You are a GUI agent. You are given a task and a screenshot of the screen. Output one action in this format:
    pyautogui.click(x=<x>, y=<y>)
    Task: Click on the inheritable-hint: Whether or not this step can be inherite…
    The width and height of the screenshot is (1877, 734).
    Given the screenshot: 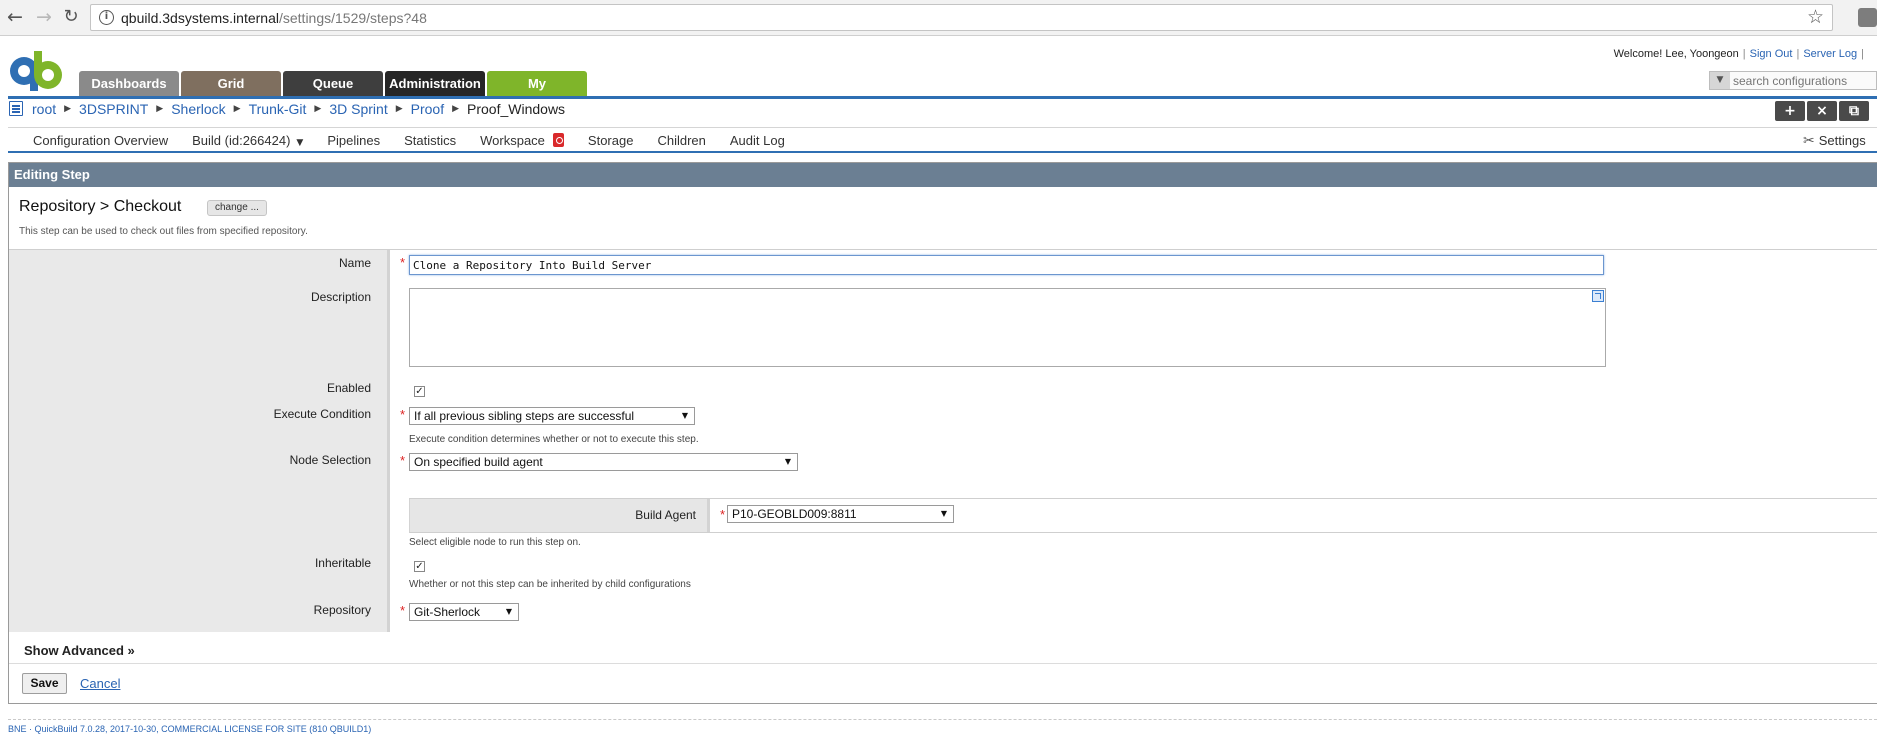 What is the action you would take?
    pyautogui.click(x=550, y=584)
    